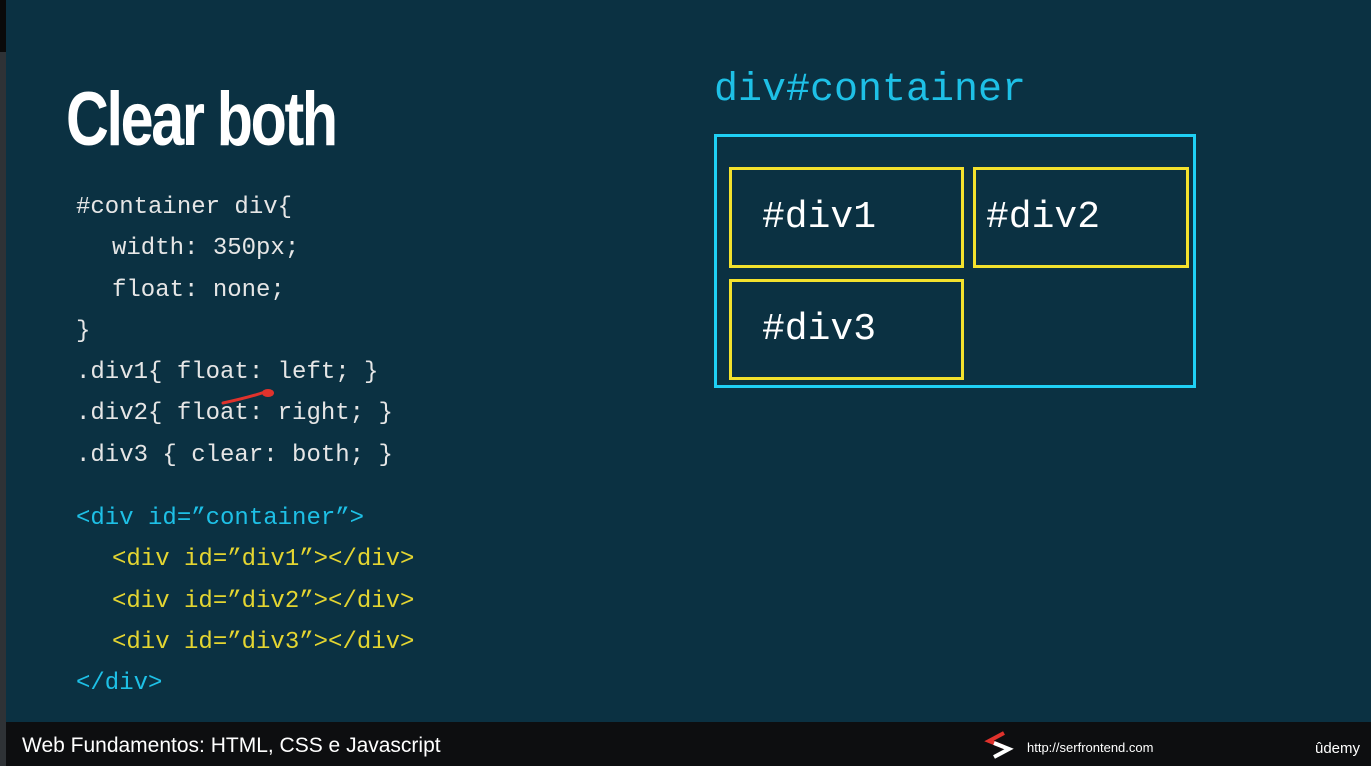 The width and height of the screenshot is (1371, 766). What do you see at coordinates (83, 331) in the screenshot?
I see `css-line: }` at bounding box center [83, 331].